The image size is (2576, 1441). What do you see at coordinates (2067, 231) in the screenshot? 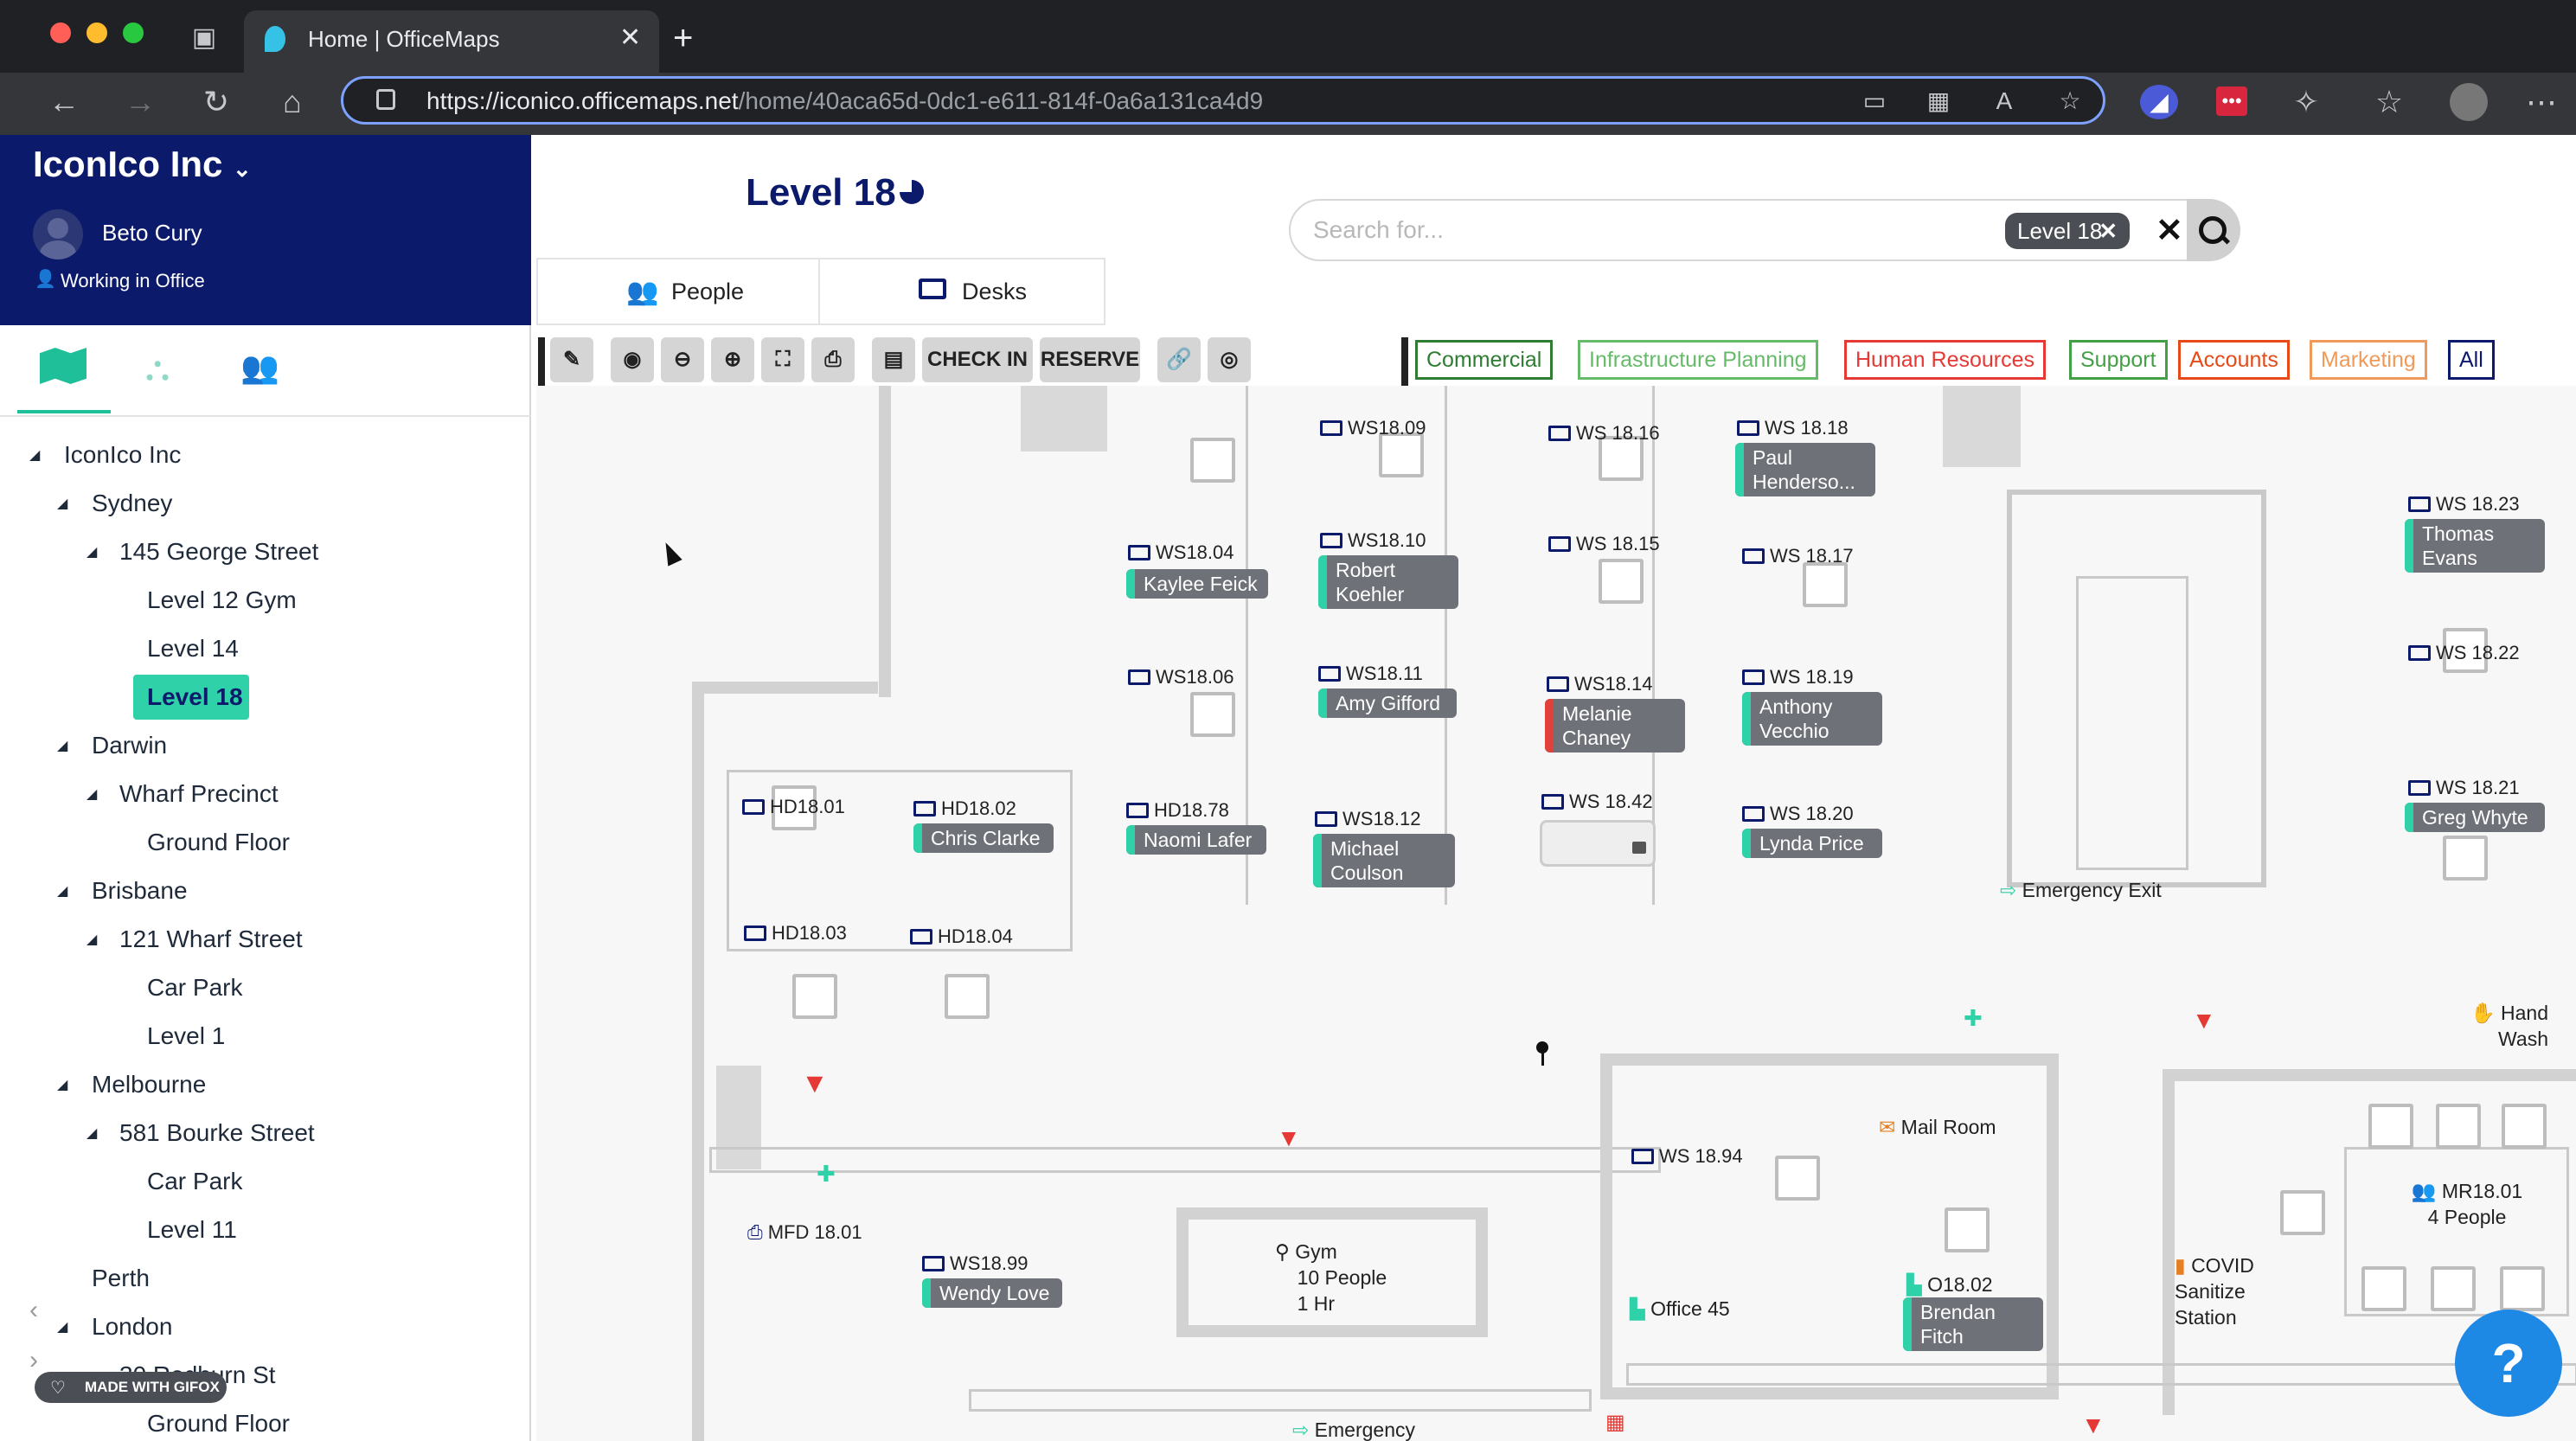
I see `search-filter-chip: Level 18 ✕` at bounding box center [2067, 231].